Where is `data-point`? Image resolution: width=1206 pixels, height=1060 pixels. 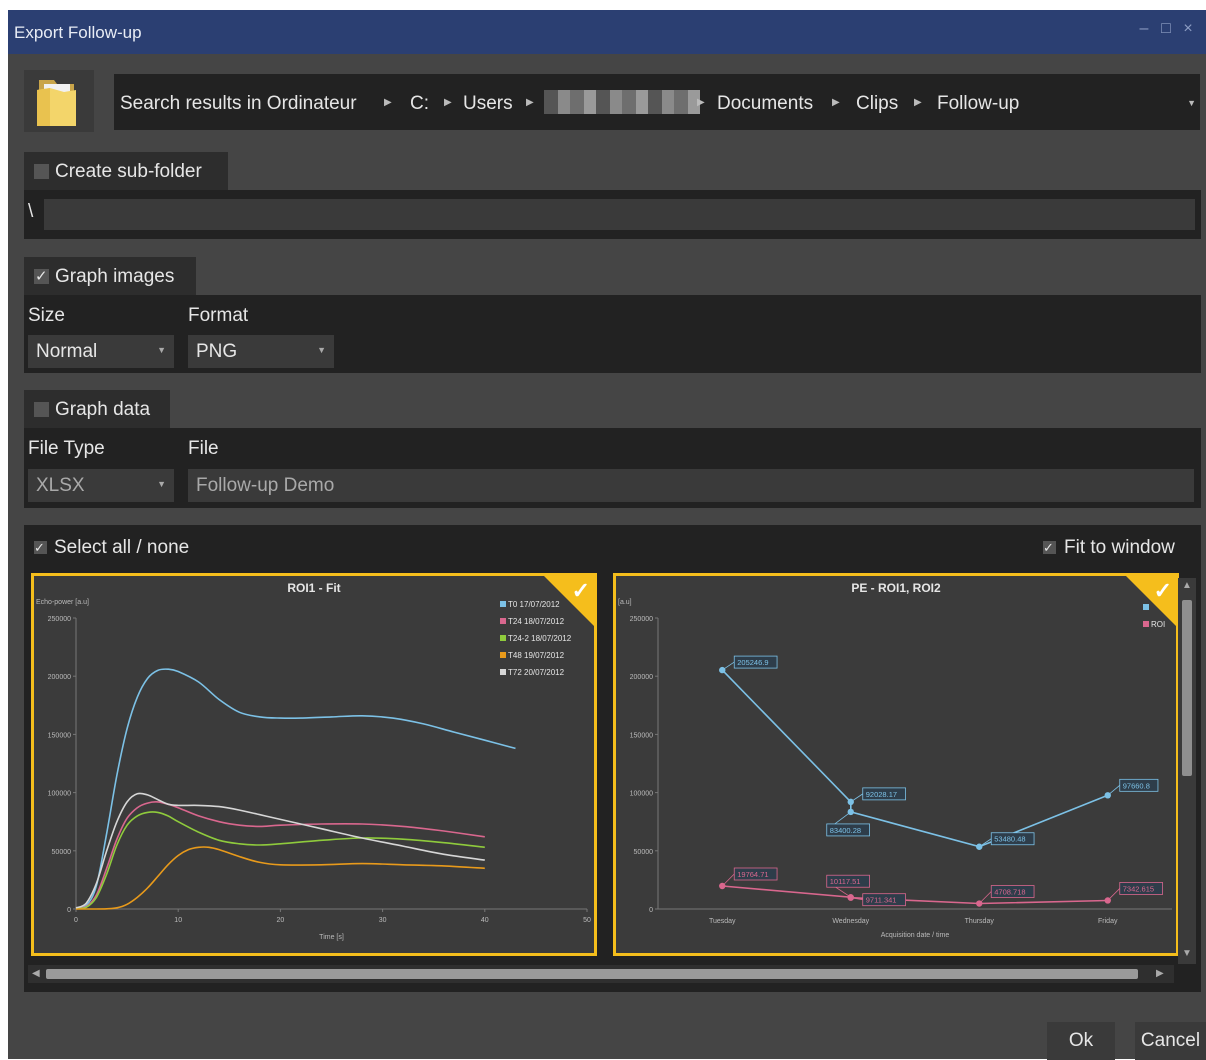 data-point is located at coordinates (850, 812).